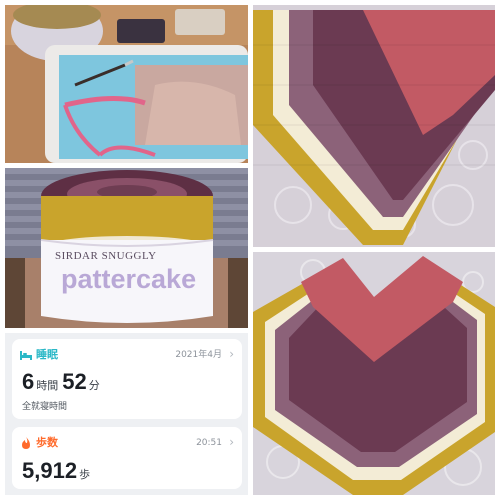 This screenshot has height=500, width=500. What do you see at coordinates (127, 458) in the screenshot?
I see `steps-card: 歩数 20:51 › 5,912 歩` at bounding box center [127, 458].